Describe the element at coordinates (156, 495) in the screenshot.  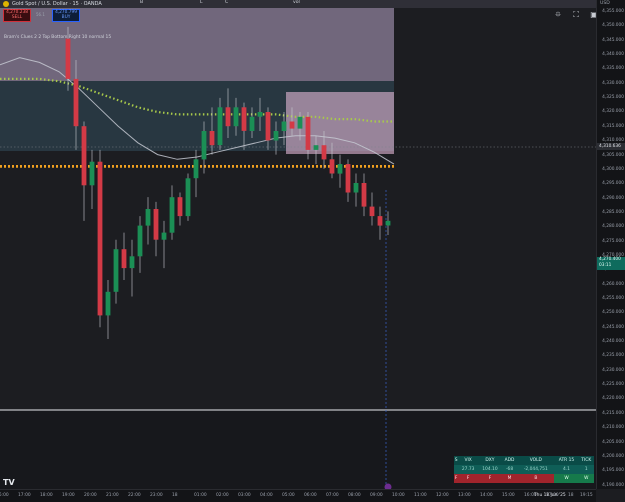
I see `time-tick: 23:00` at that location.